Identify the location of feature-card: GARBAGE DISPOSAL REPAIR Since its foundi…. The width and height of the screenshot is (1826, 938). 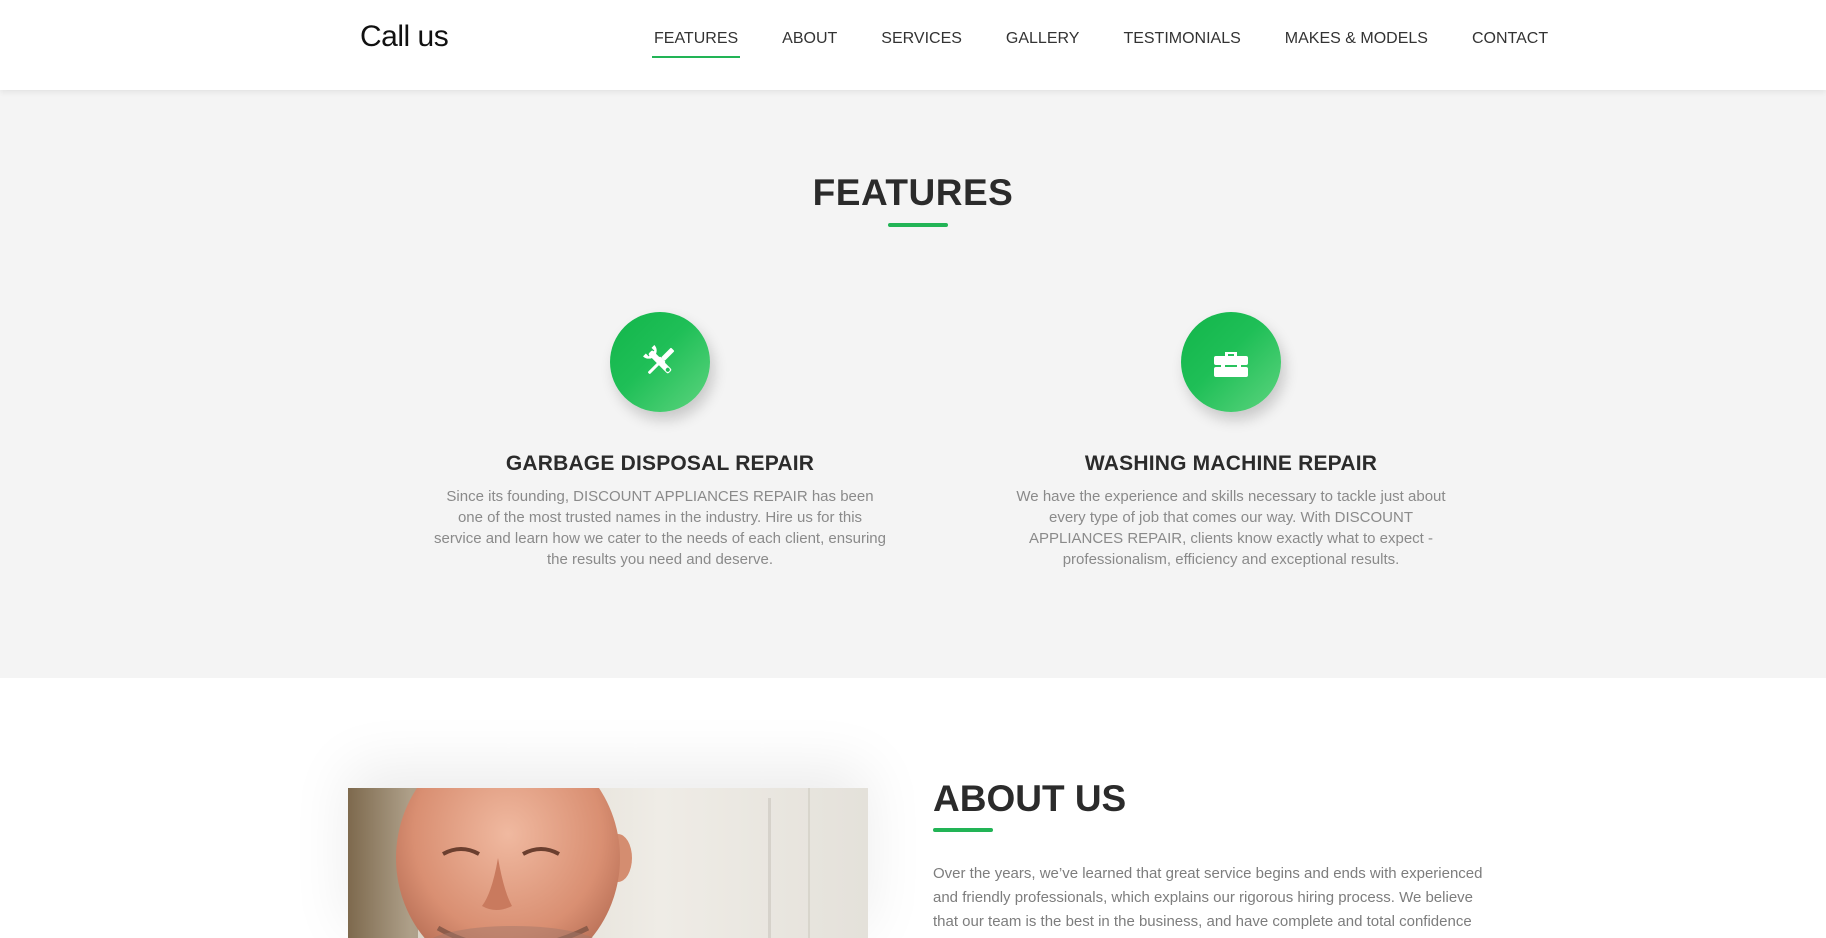
(660, 441).